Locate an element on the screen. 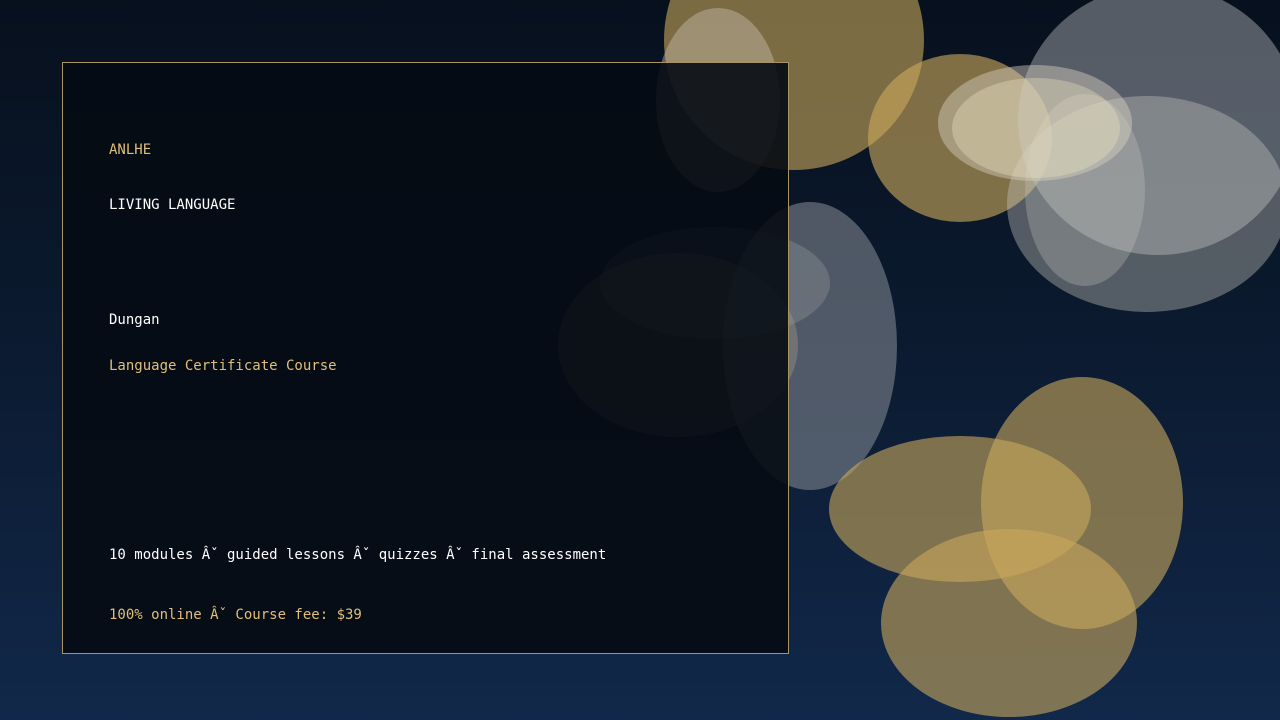  course-title: Language Certificate Course is located at coordinates (223, 366).